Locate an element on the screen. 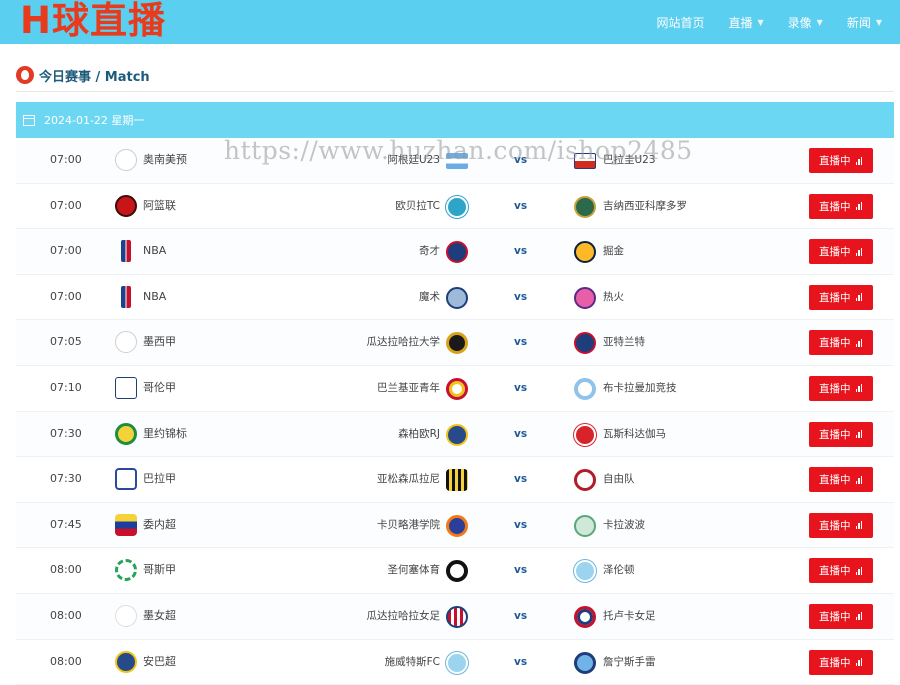 The width and height of the screenshot is (900, 685). league-name: 奥南美预 is located at coordinates (165, 160).